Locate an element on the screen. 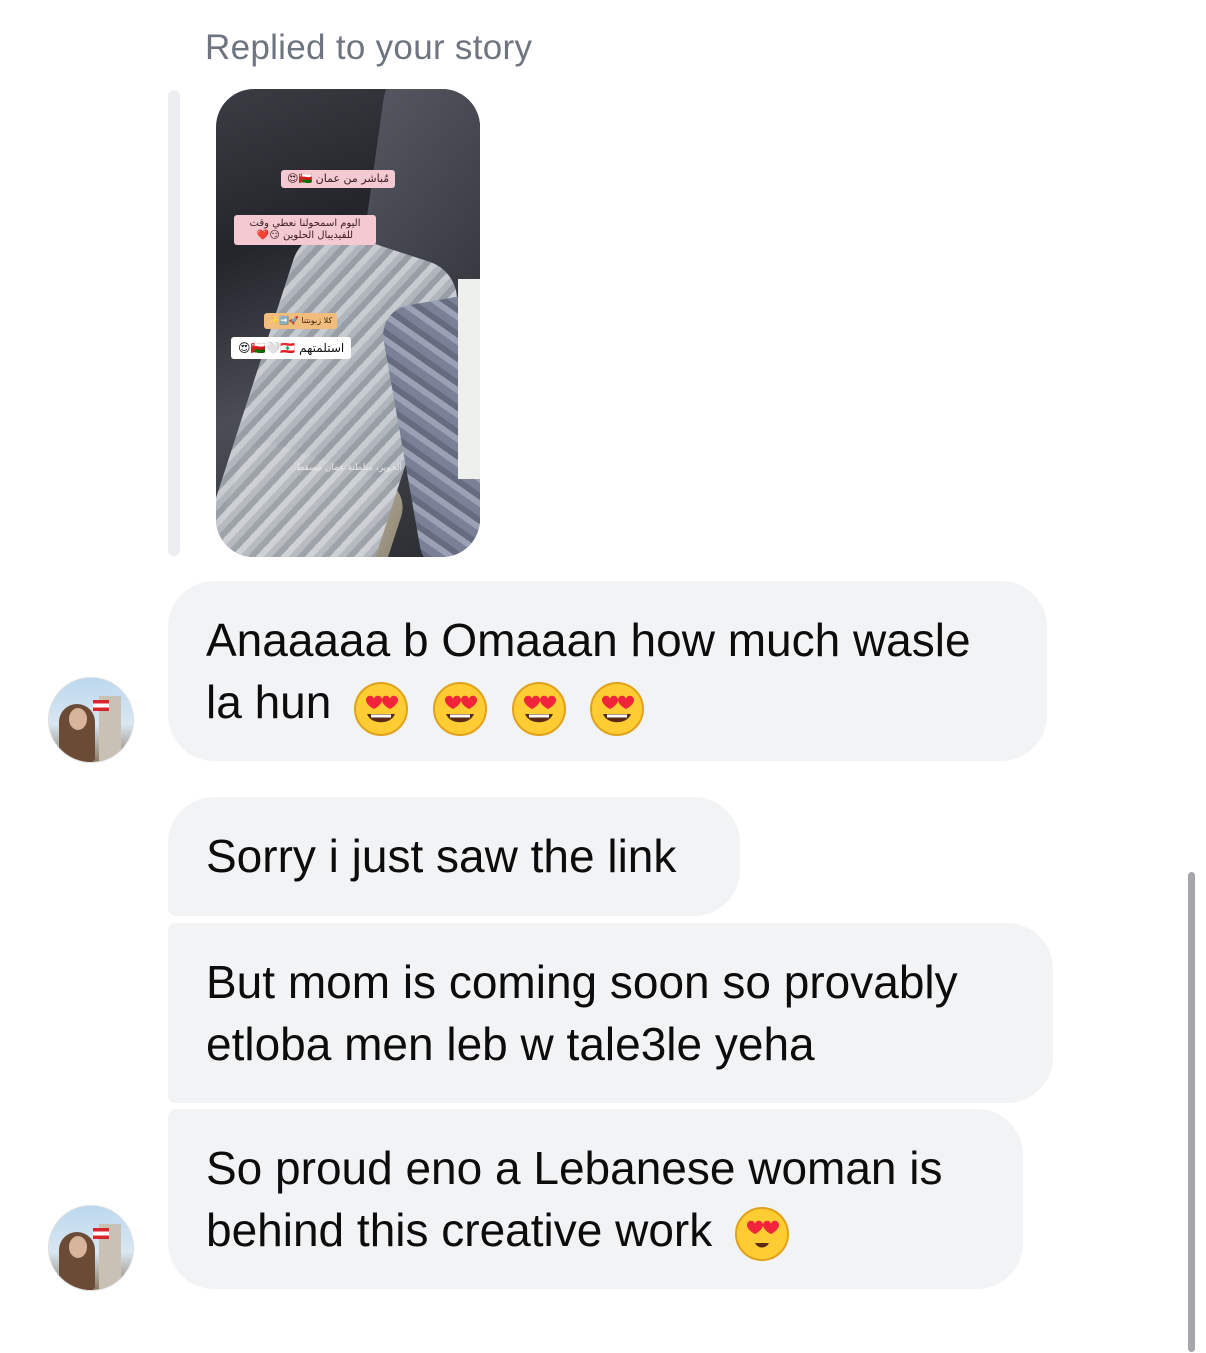 This screenshot has height=1353, width=1206. message-text: But mom is coming soon so provably is located at coordinates (582, 982).